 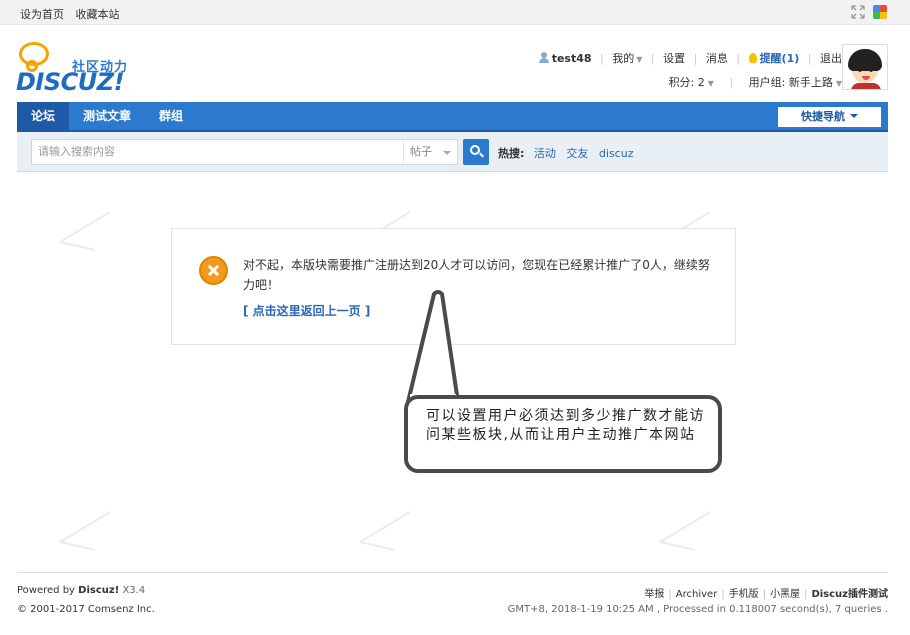 I want to click on set-home-link: 设为首页, so click(x=42, y=14).